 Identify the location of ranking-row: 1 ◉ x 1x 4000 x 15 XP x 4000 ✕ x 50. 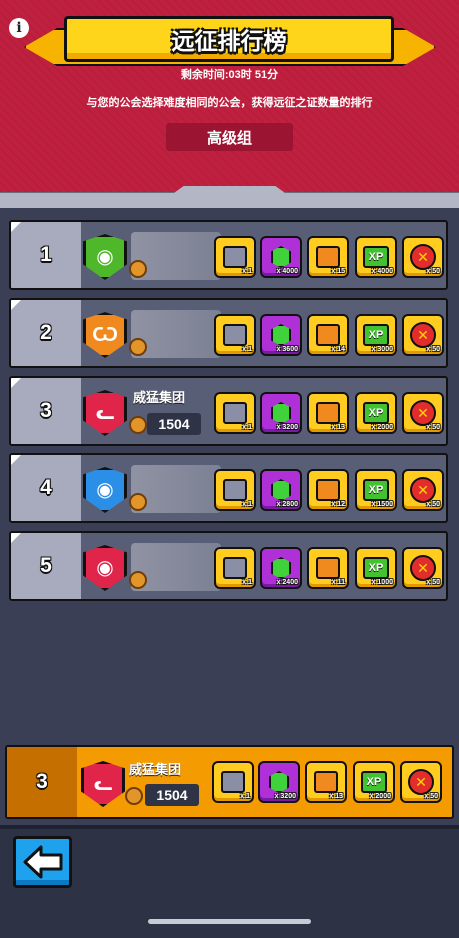
(228, 255).